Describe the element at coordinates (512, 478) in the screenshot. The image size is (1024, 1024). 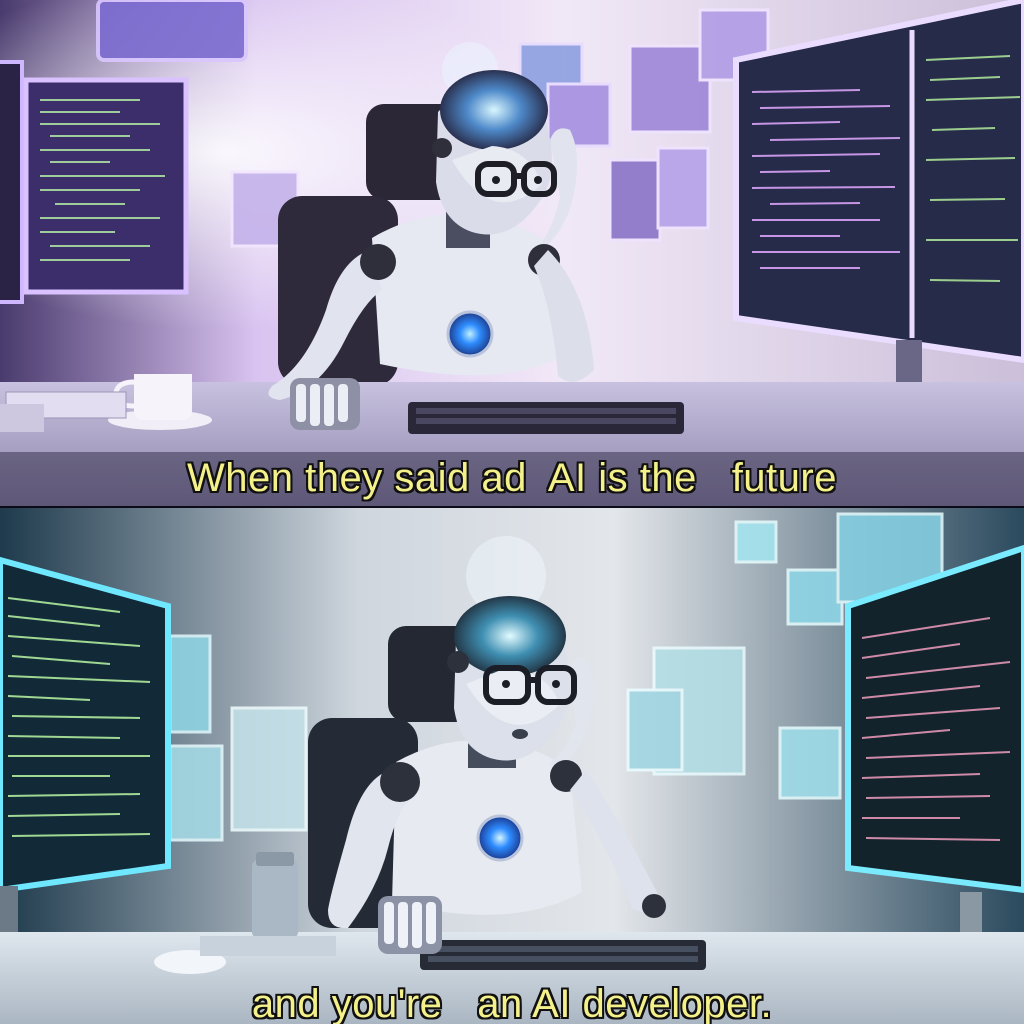
I see `caption-top: When they said ad AI is the future` at that location.